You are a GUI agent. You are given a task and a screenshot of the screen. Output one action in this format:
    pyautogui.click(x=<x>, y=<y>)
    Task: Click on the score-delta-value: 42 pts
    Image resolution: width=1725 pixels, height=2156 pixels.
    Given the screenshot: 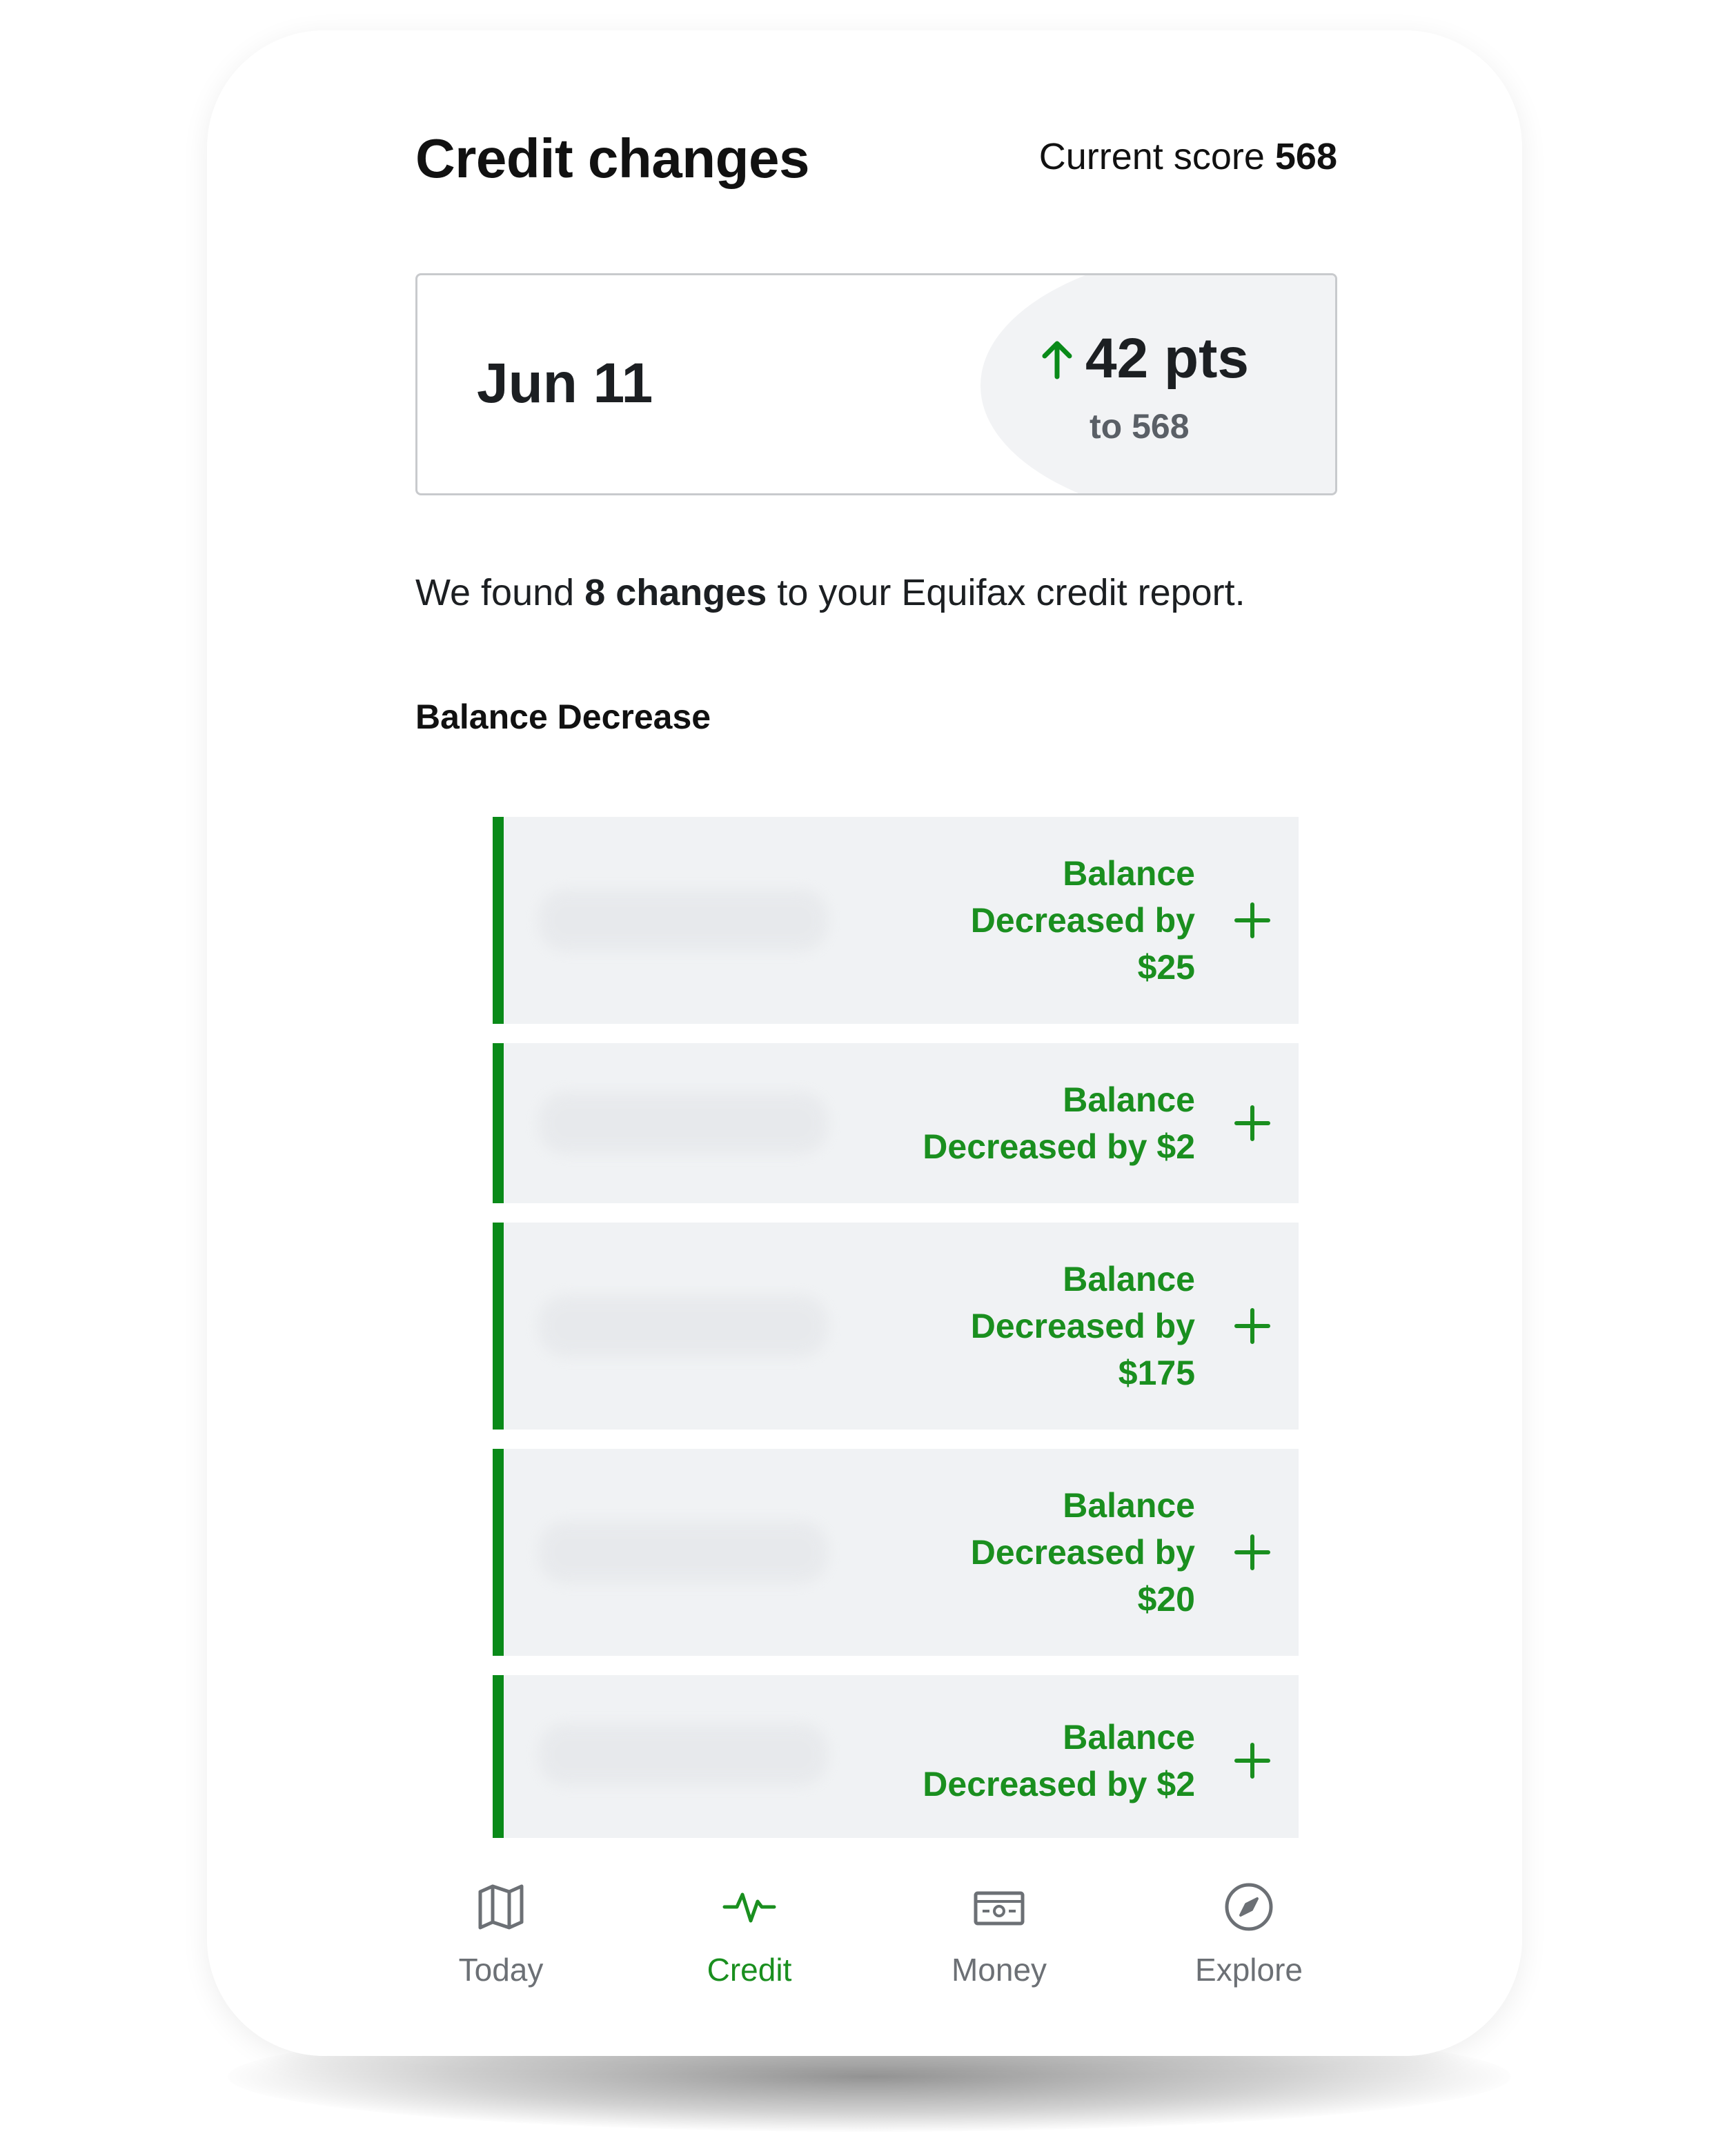 What is the action you would take?
    pyautogui.click(x=1167, y=359)
    